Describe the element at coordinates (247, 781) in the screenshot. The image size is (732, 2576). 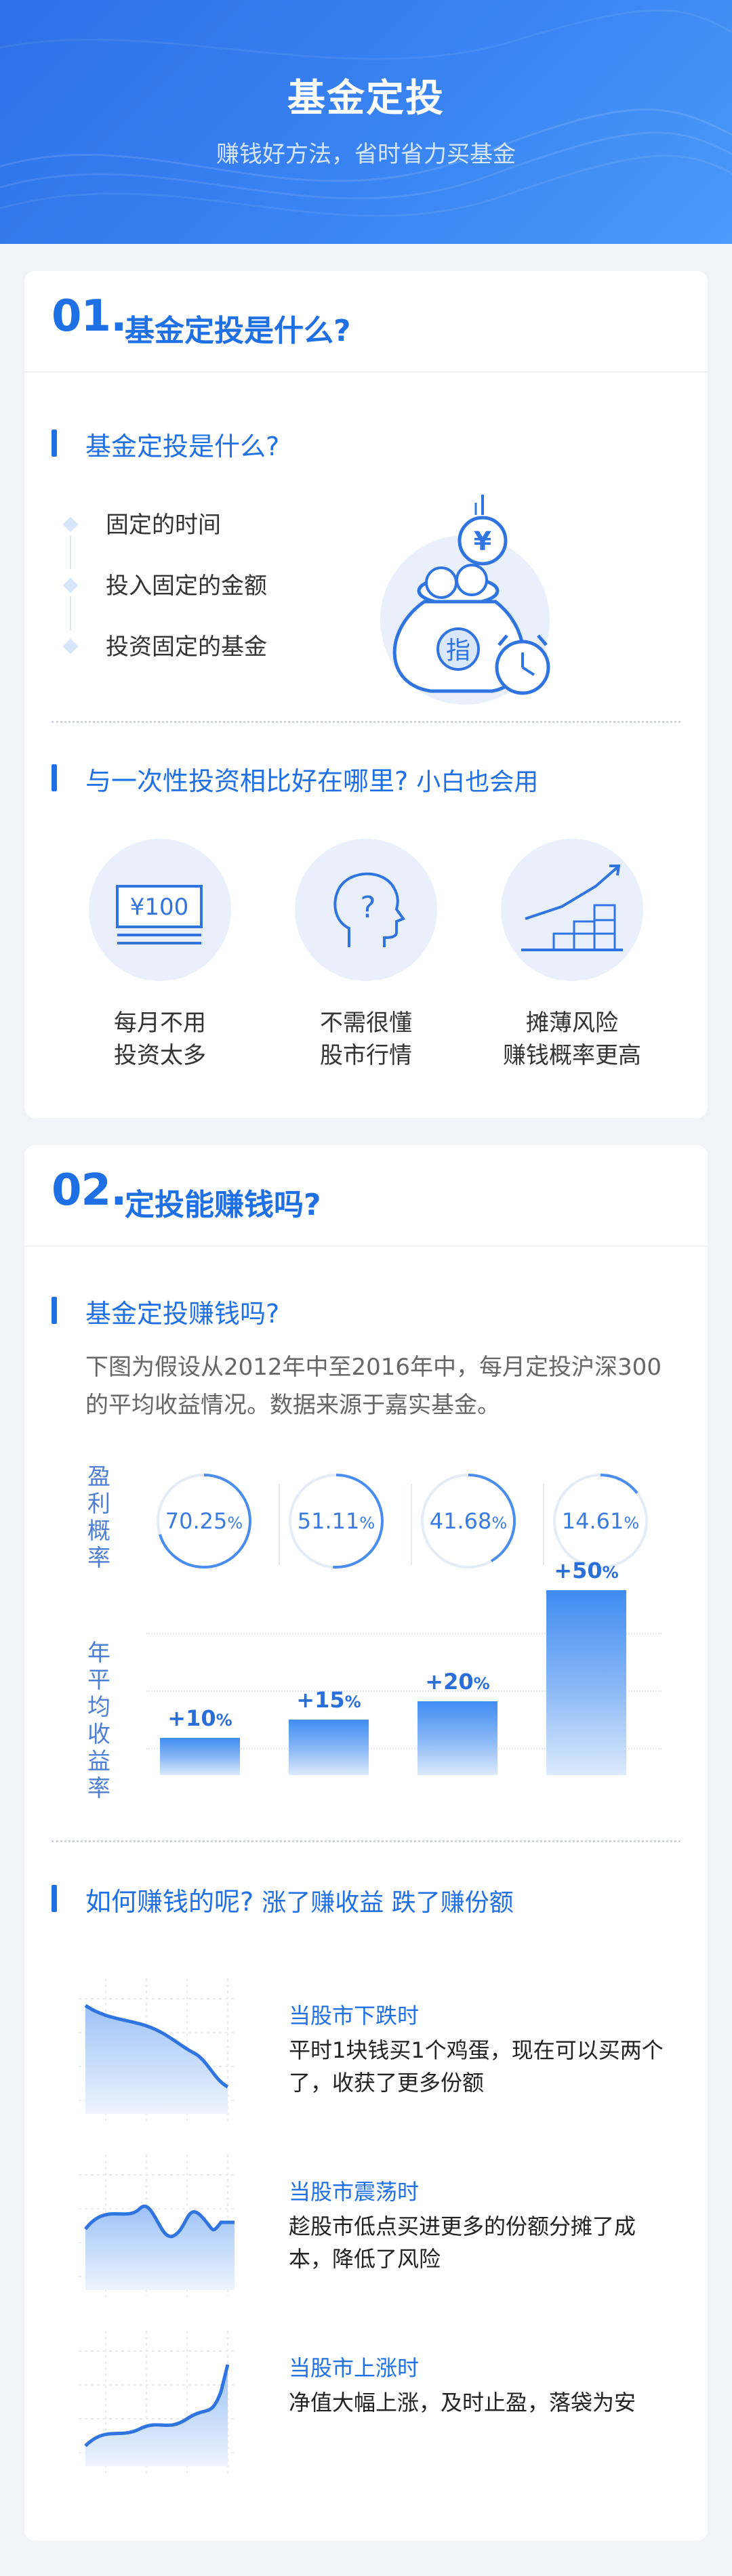
I see `subsection-title-text: 与一次性投资相比好在哪里?` at that location.